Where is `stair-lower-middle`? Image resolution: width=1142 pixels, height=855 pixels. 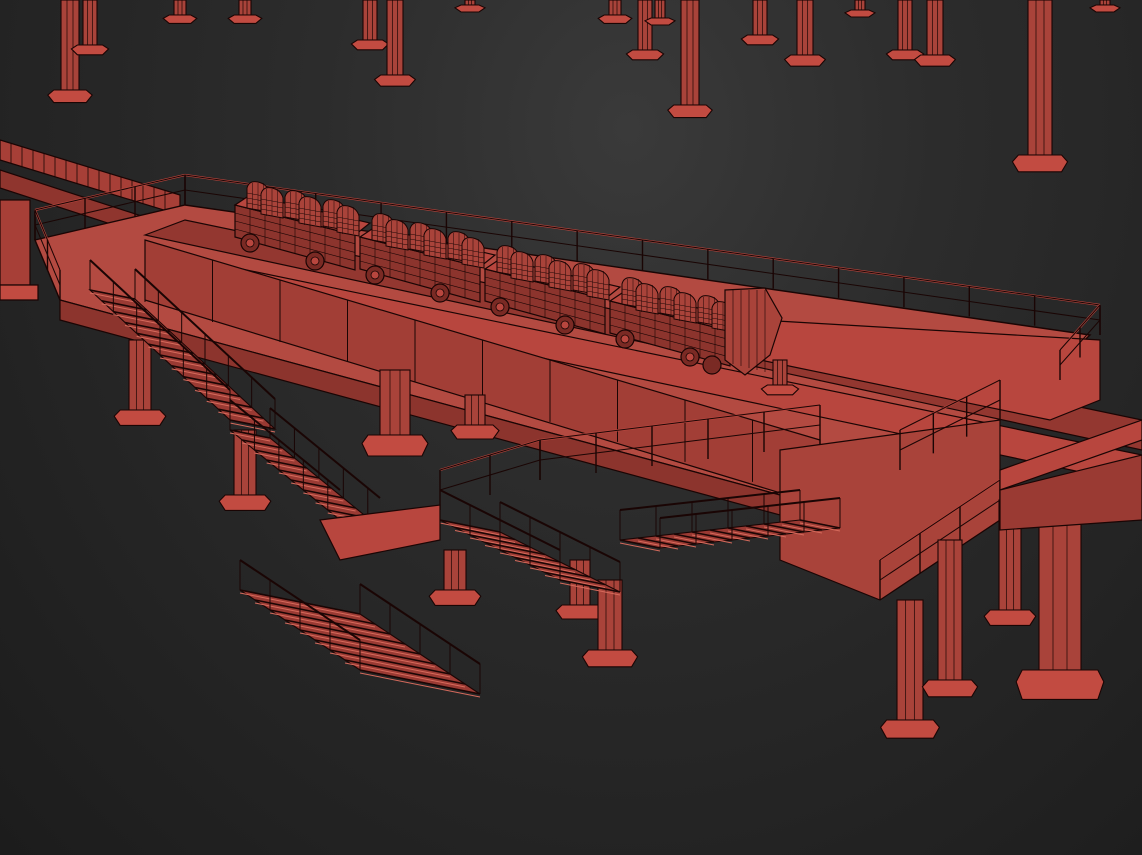
stair-lower-middle is located at coordinates (530, 542).